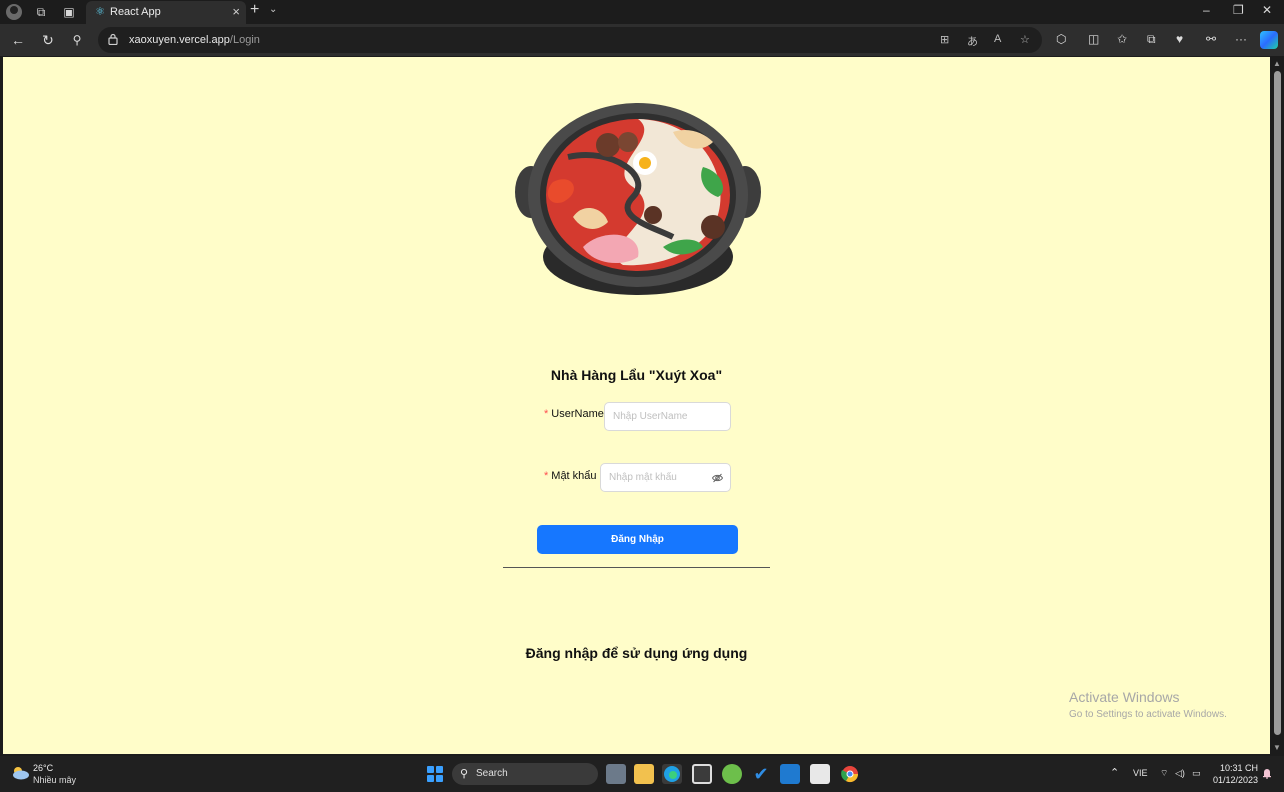 This screenshot has height=792, width=1284. I want to click on copilot-icon, so click(1269, 40).